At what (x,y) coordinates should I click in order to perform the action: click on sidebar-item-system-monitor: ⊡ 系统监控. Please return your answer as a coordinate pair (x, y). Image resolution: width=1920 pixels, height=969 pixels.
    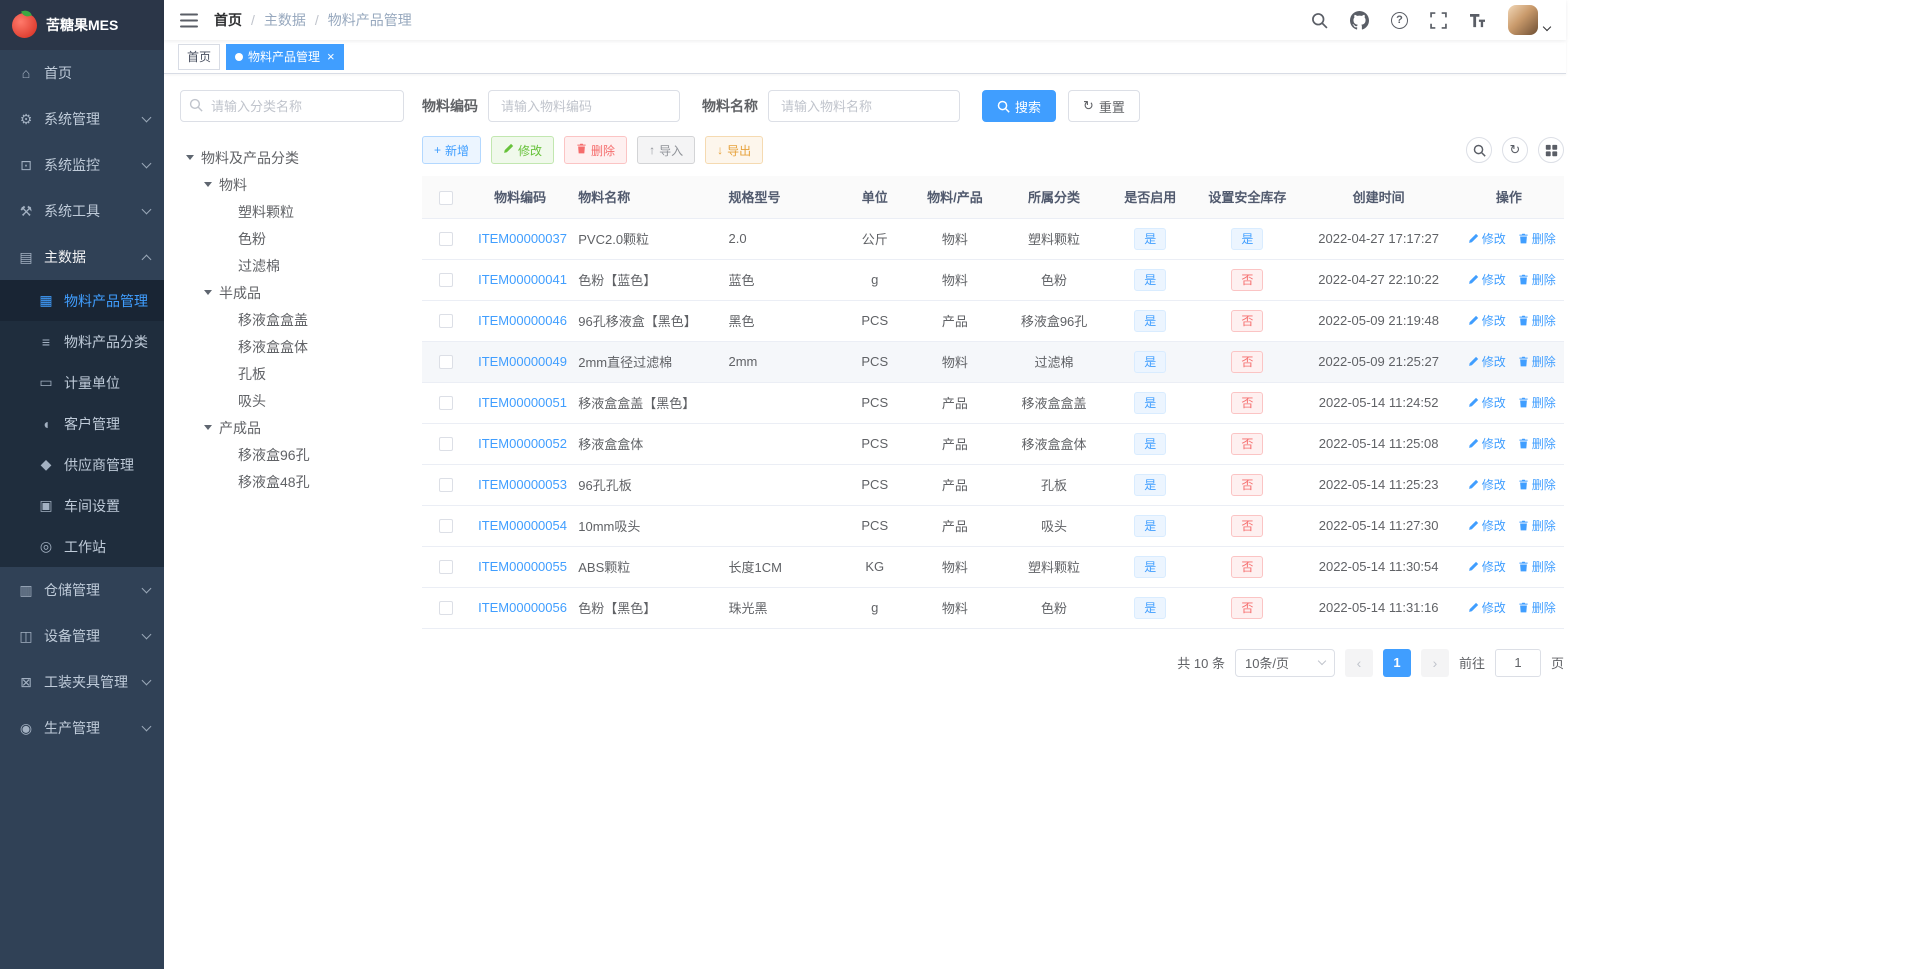
    Looking at the image, I should click on (82, 165).